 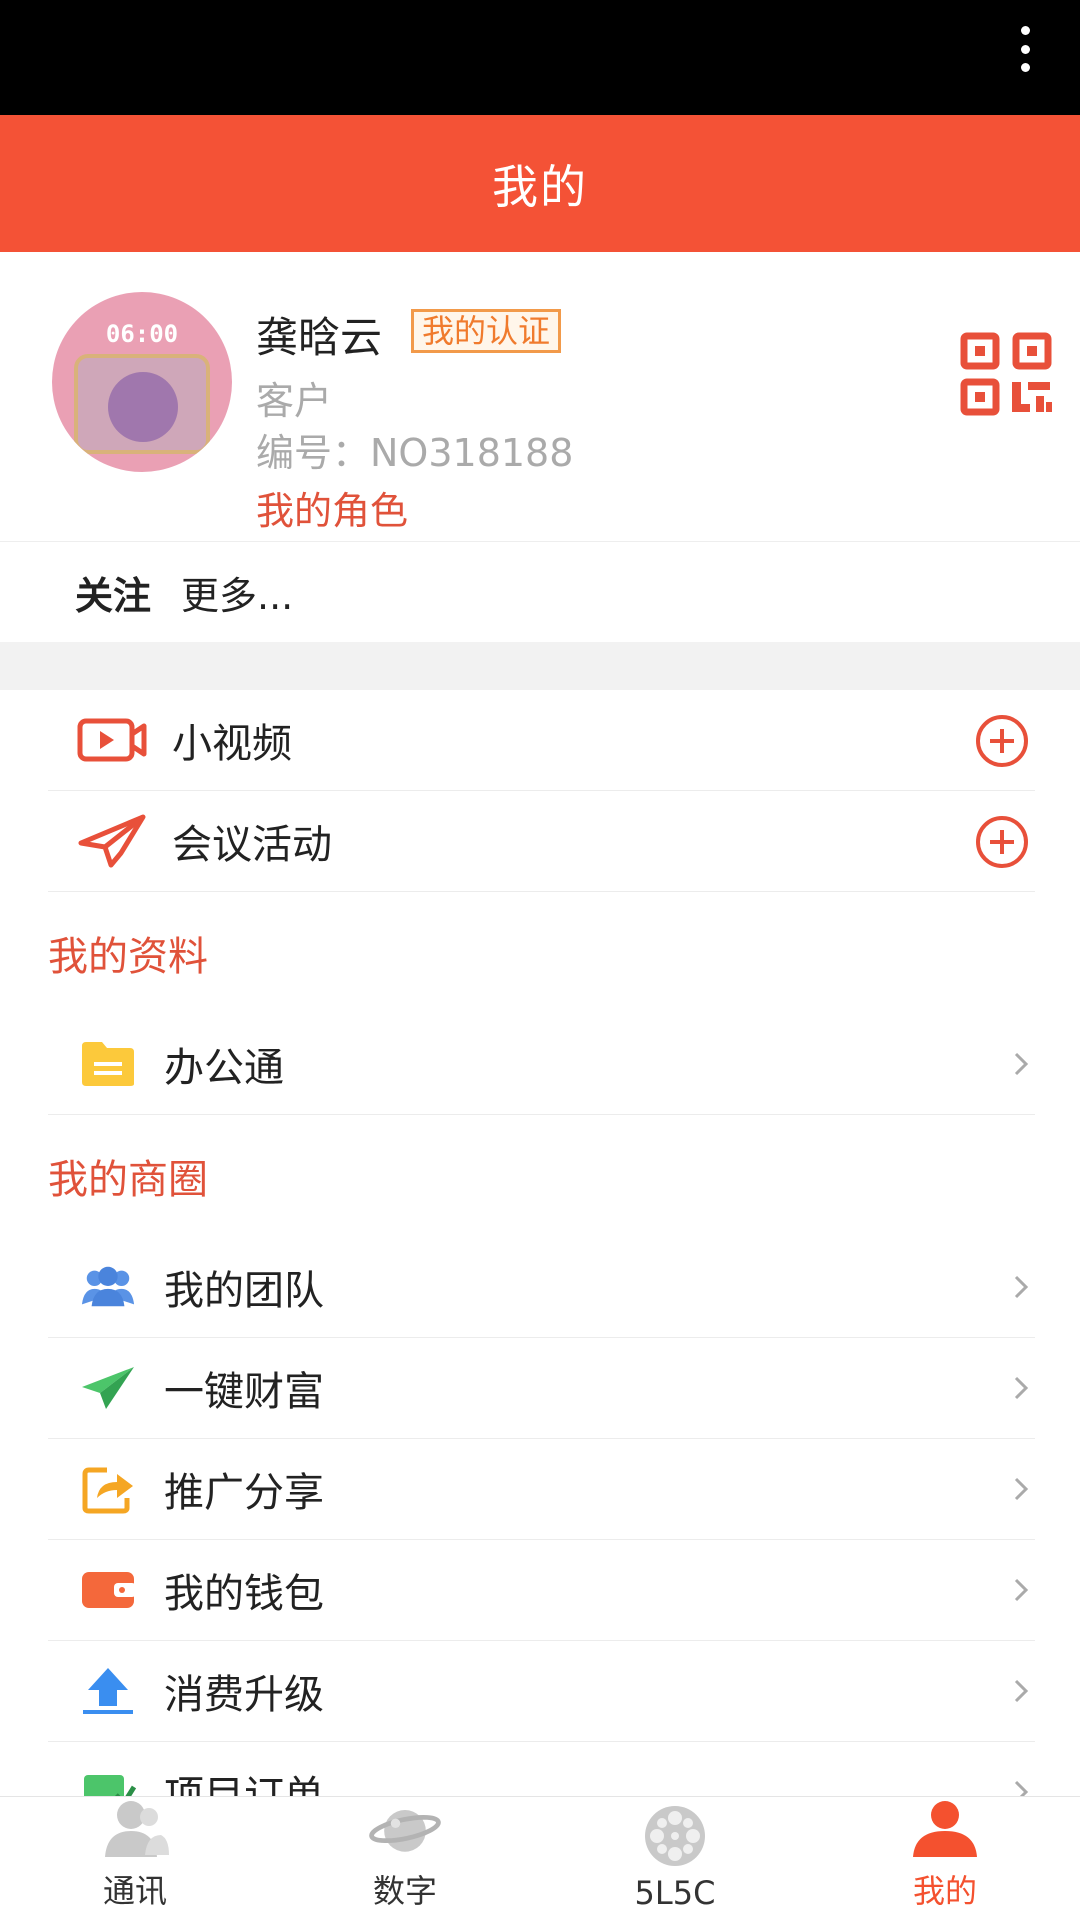 What do you see at coordinates (134, 1891) in the screenshot?
I see `tab-label: 通讯` at bounding box center [134, 1891].